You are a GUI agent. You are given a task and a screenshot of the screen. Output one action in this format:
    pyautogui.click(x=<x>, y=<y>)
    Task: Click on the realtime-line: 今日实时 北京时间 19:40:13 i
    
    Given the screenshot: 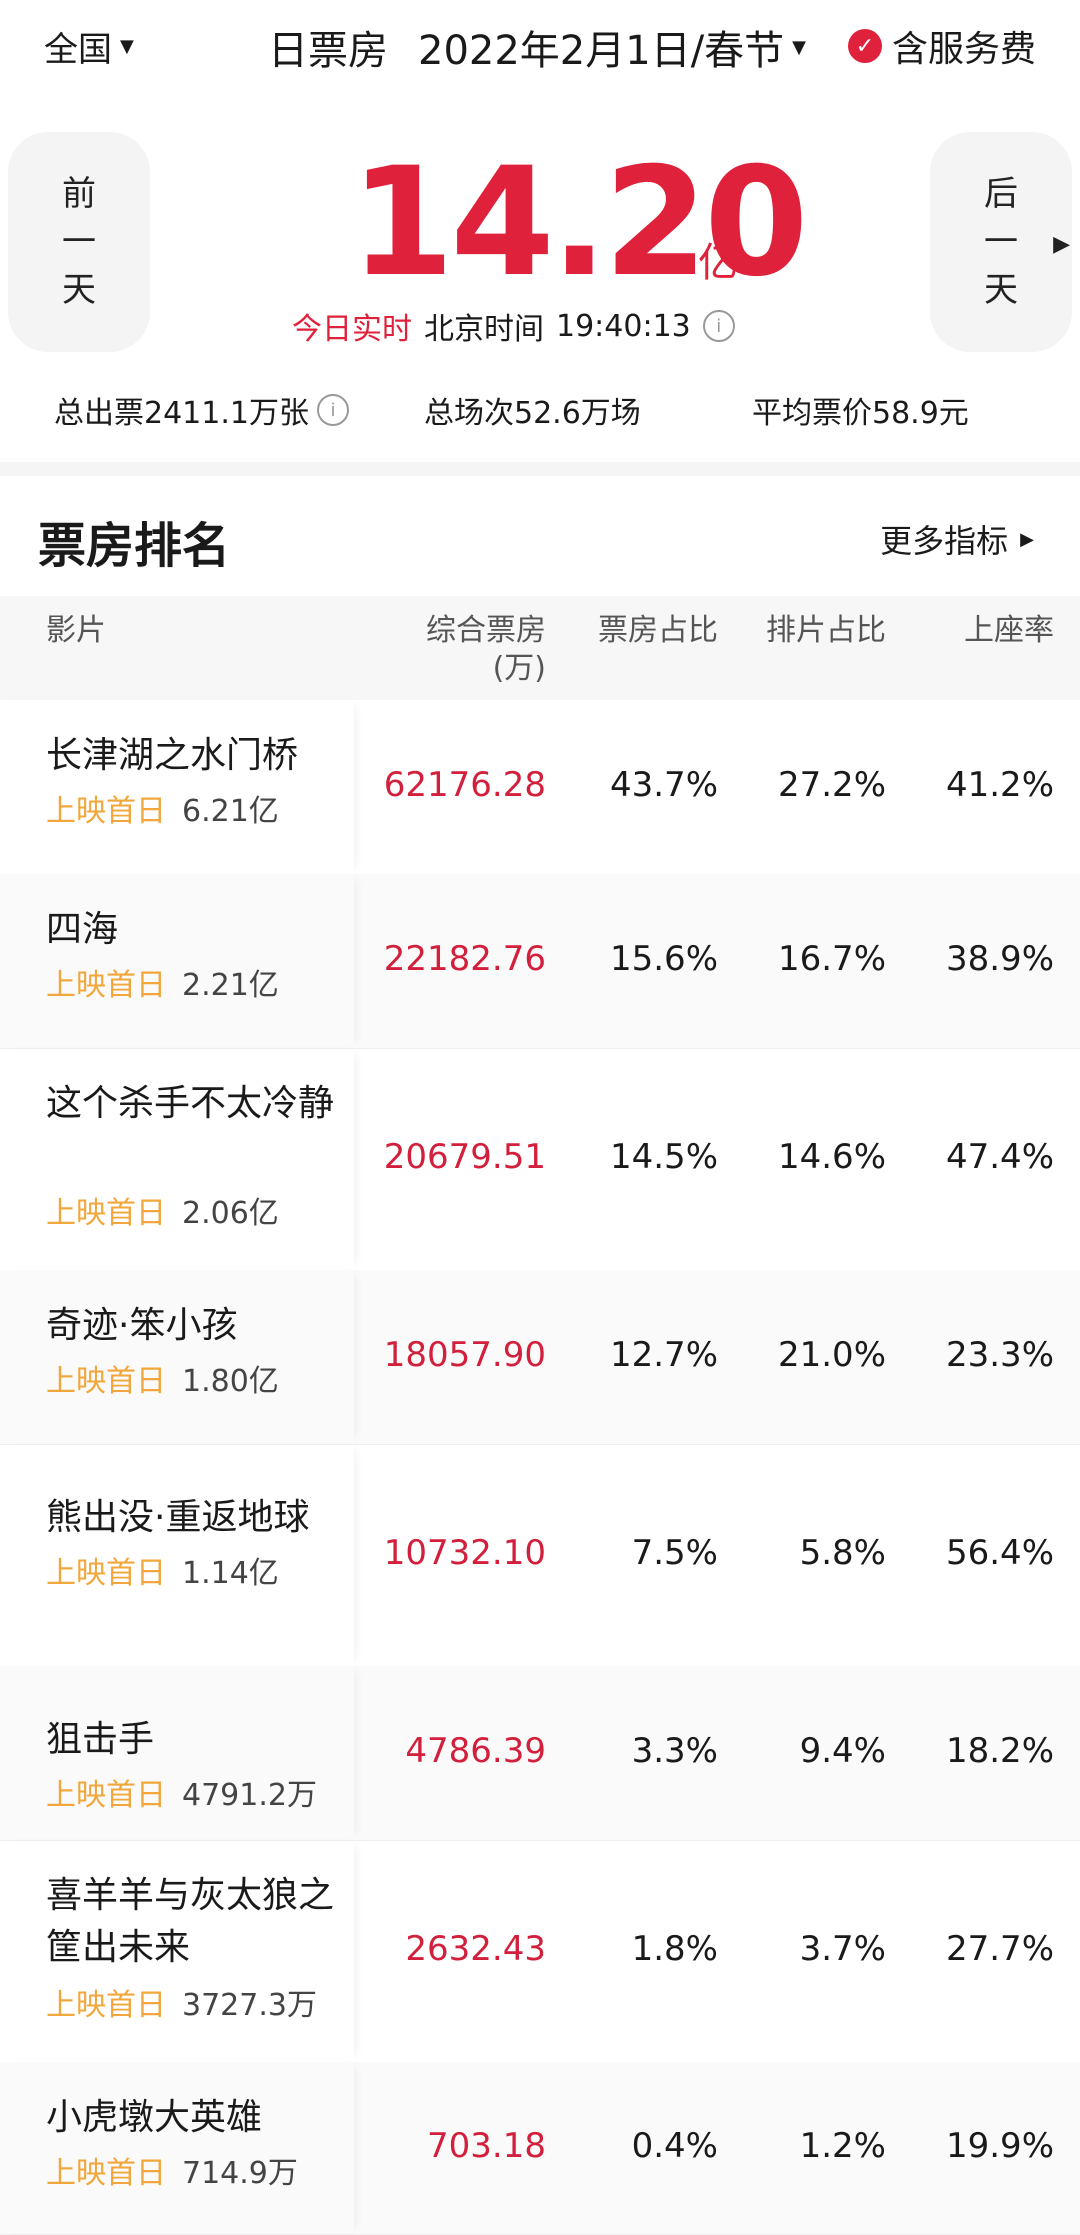 What is the action you would take?
    pyautogui.click(x=513, y=326)
    